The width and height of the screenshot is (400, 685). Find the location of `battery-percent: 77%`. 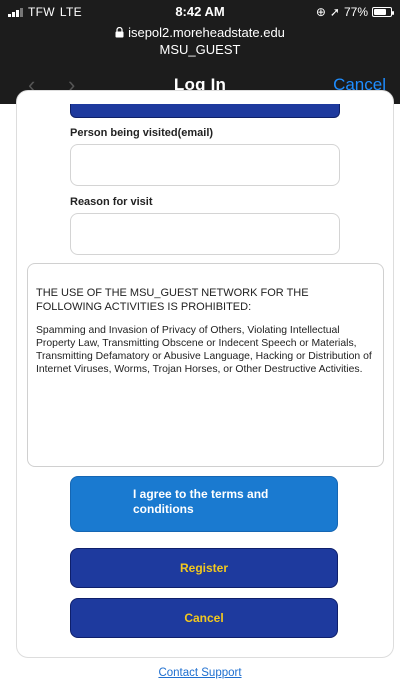

battery-percent: 77% is located at coordinates (355, 12).